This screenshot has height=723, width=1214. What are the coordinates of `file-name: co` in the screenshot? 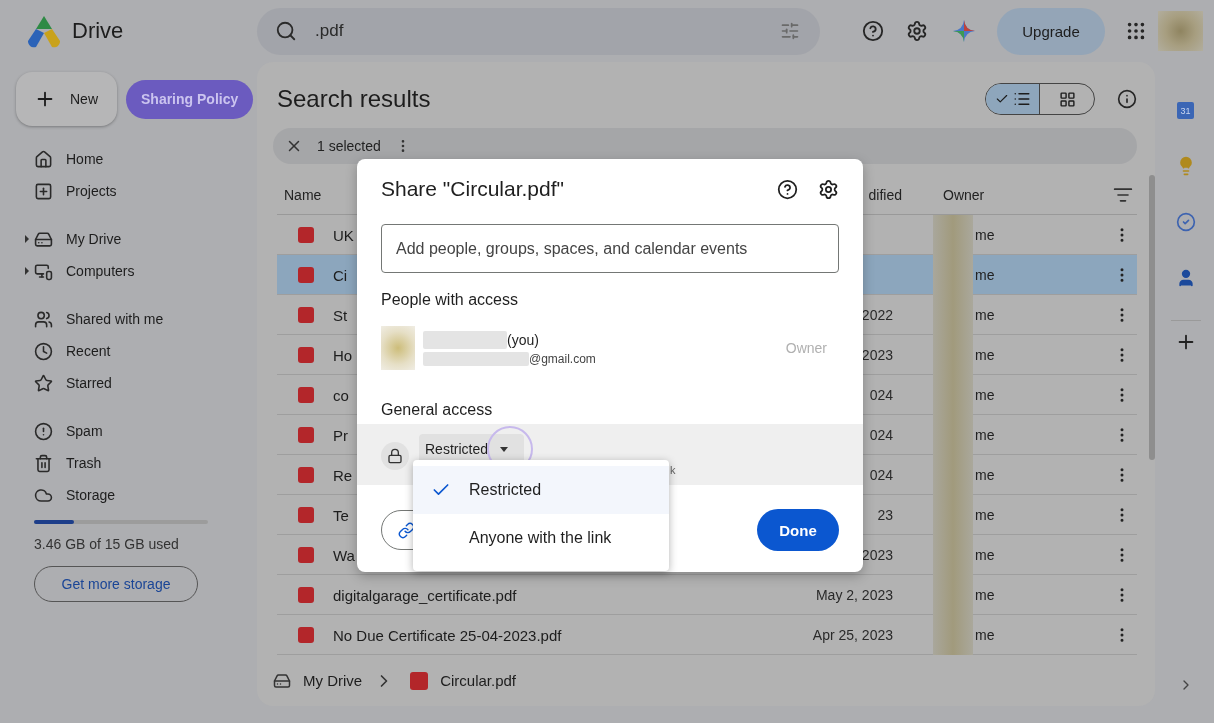 It's located at (341, 395).